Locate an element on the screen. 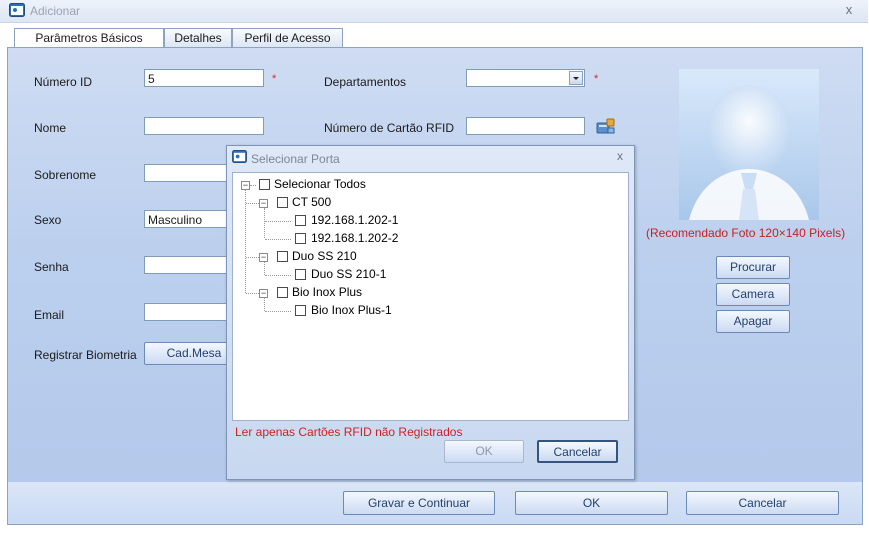 This screenshot has width=869, height=537. dialog-ok-button: OK is located at coordinates (484, 451).